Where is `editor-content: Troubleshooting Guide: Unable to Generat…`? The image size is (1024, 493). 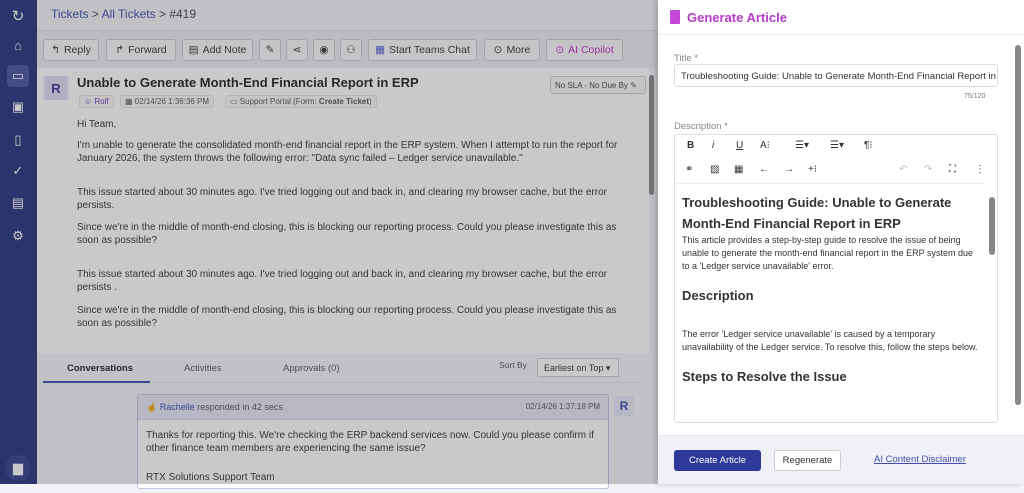 editor-content: Troubleshooting Guide: Unable to Generat… is located at coordinates (830, 303).